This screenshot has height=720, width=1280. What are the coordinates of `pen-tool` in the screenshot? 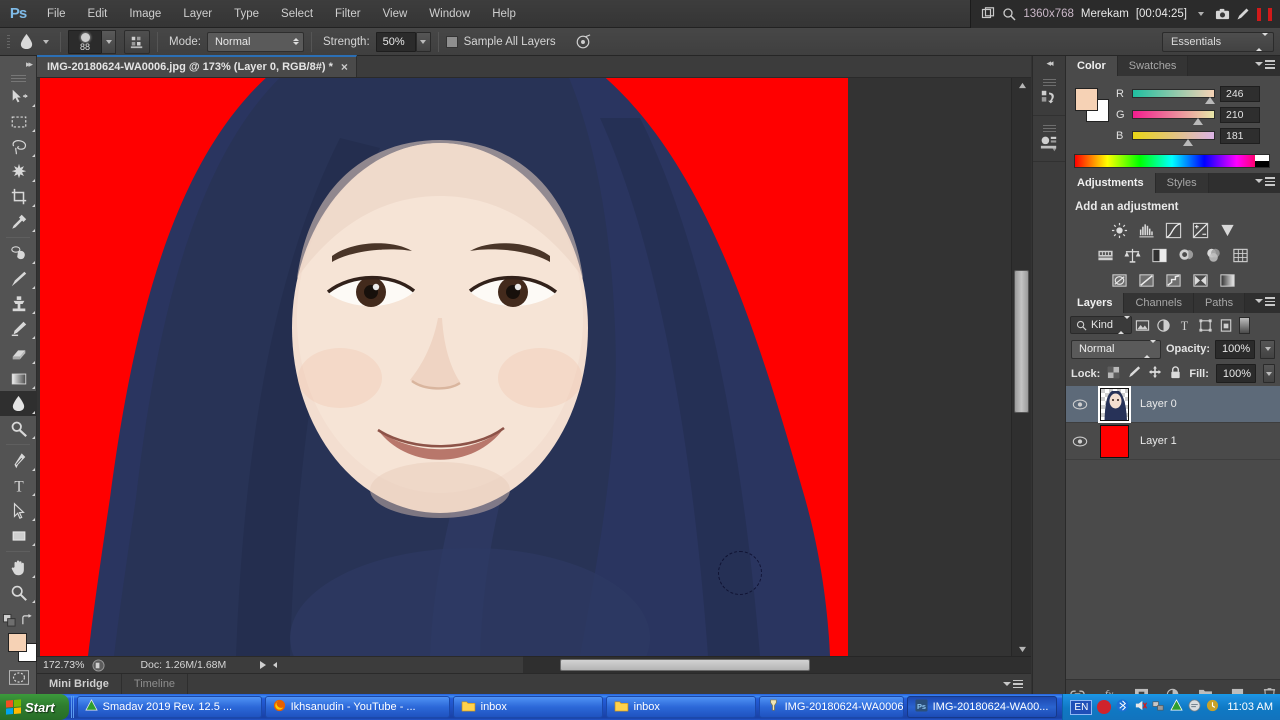 It's located at (18, 460).